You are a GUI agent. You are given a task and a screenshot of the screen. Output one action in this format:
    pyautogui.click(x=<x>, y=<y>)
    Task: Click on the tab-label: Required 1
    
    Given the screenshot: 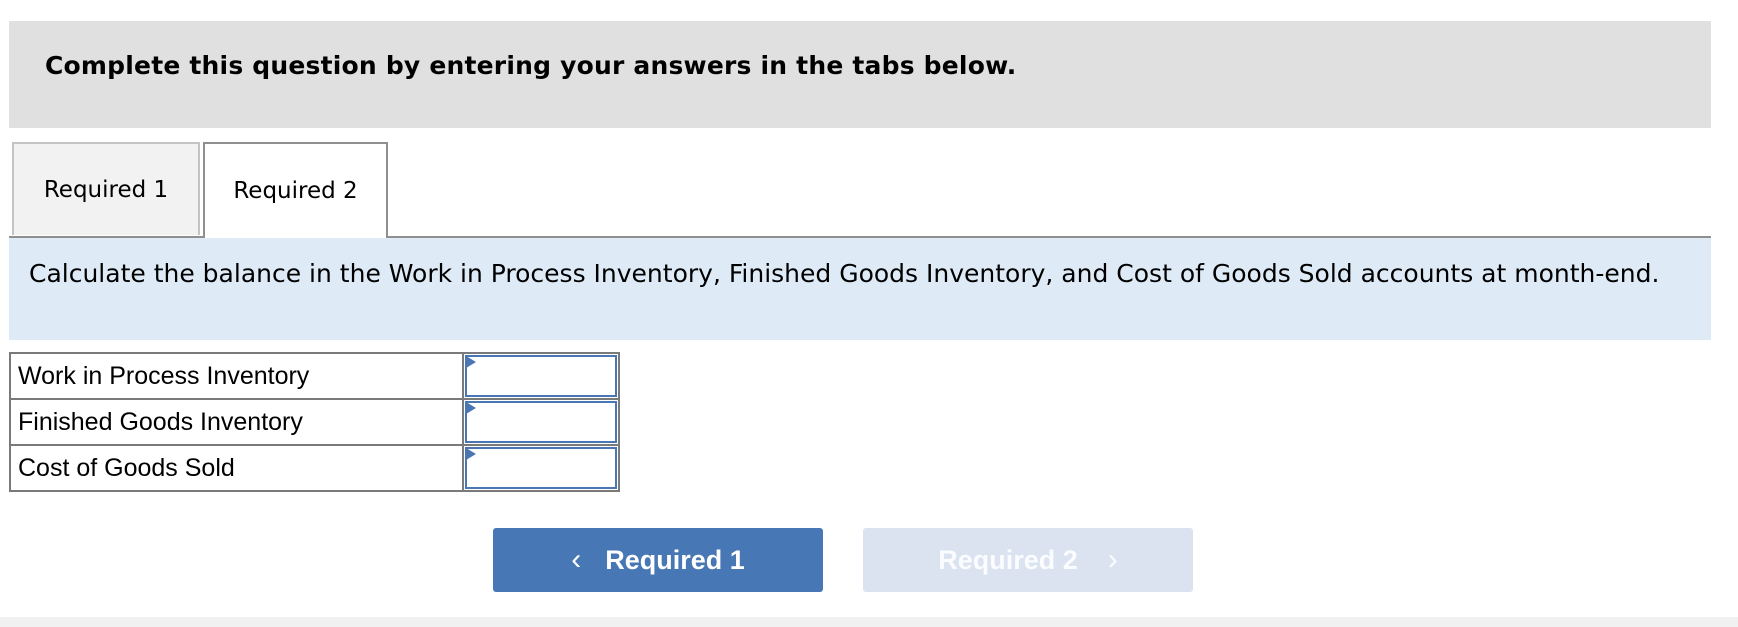 What is the action you would take?
    pyautogui.click(x=106, y=189)
    